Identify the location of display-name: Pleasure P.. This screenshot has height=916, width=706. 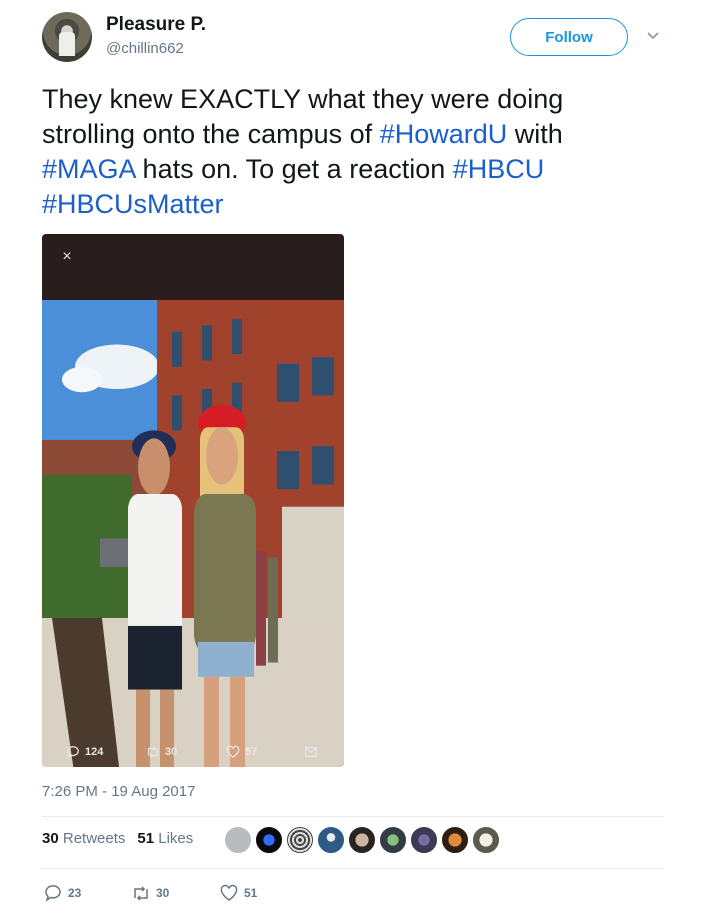
(156, 25).